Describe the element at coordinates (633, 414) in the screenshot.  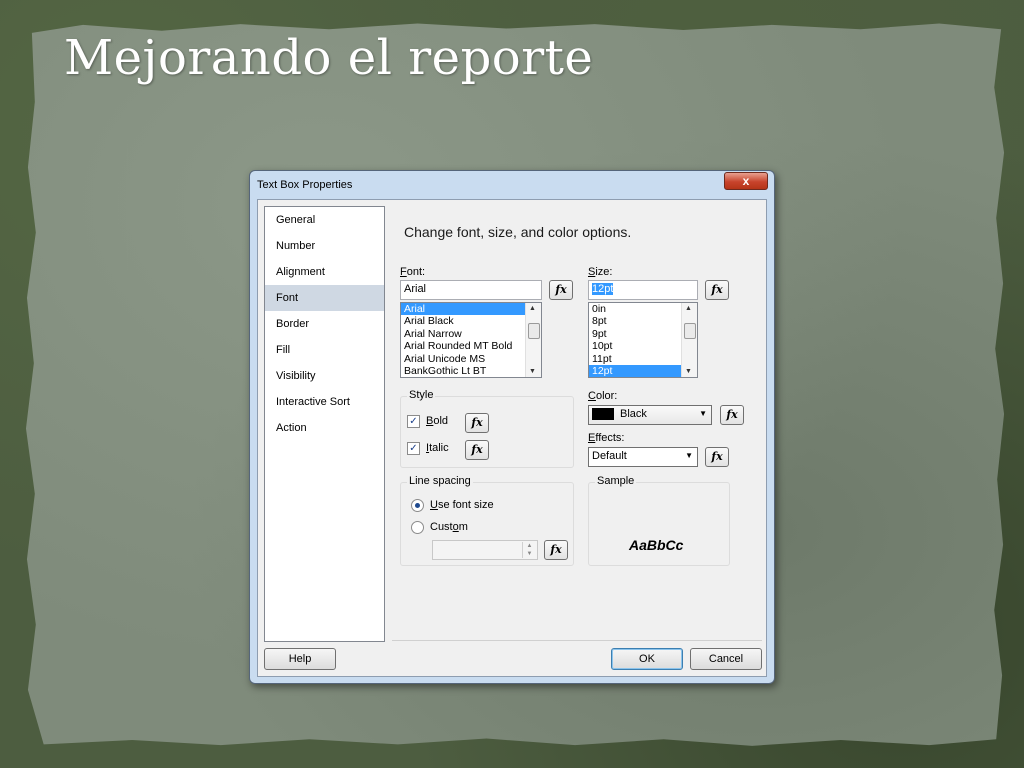
I see `color-value: Black` at that location.